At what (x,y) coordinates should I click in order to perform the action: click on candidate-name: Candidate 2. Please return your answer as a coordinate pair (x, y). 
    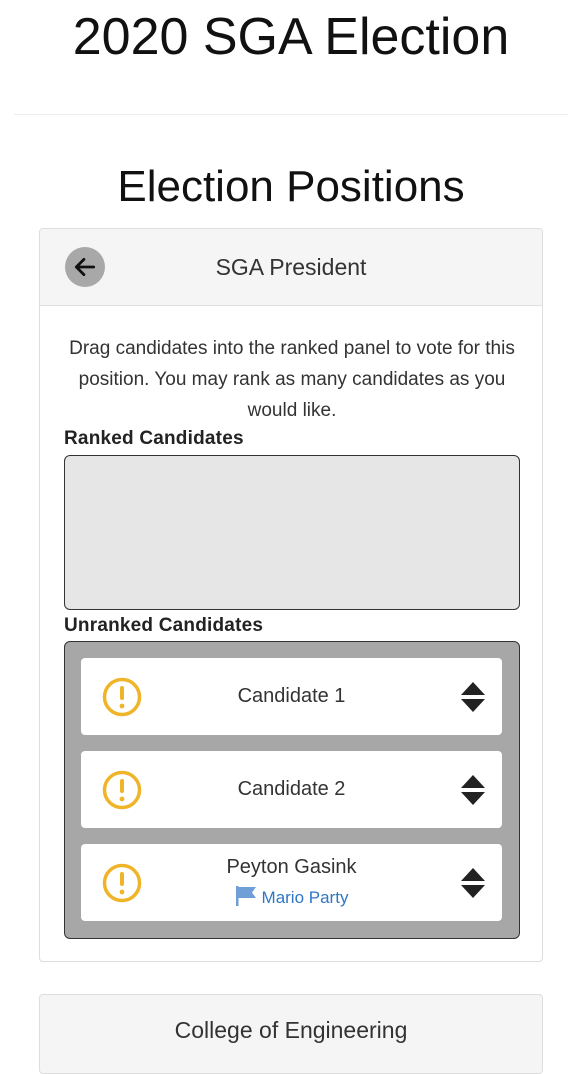
    Looking at the image, I should click on (291, 789).